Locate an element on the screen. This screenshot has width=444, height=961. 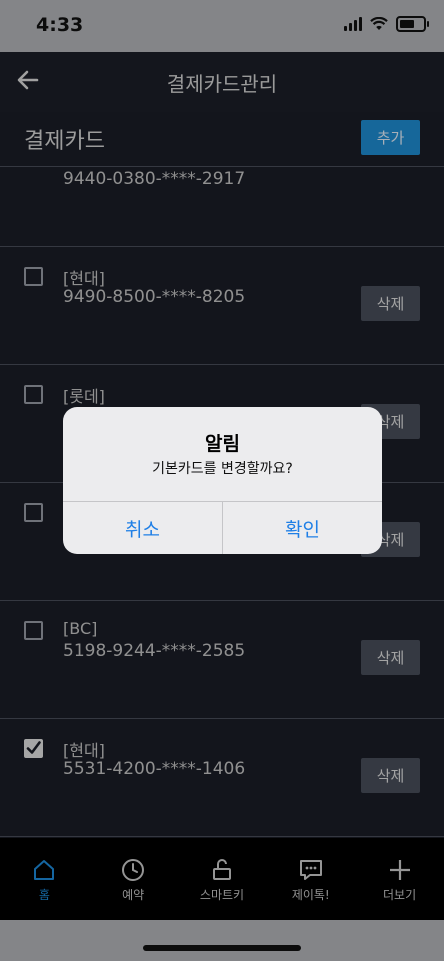
confirm-button: 확인 is located at coordinates (302, 528).